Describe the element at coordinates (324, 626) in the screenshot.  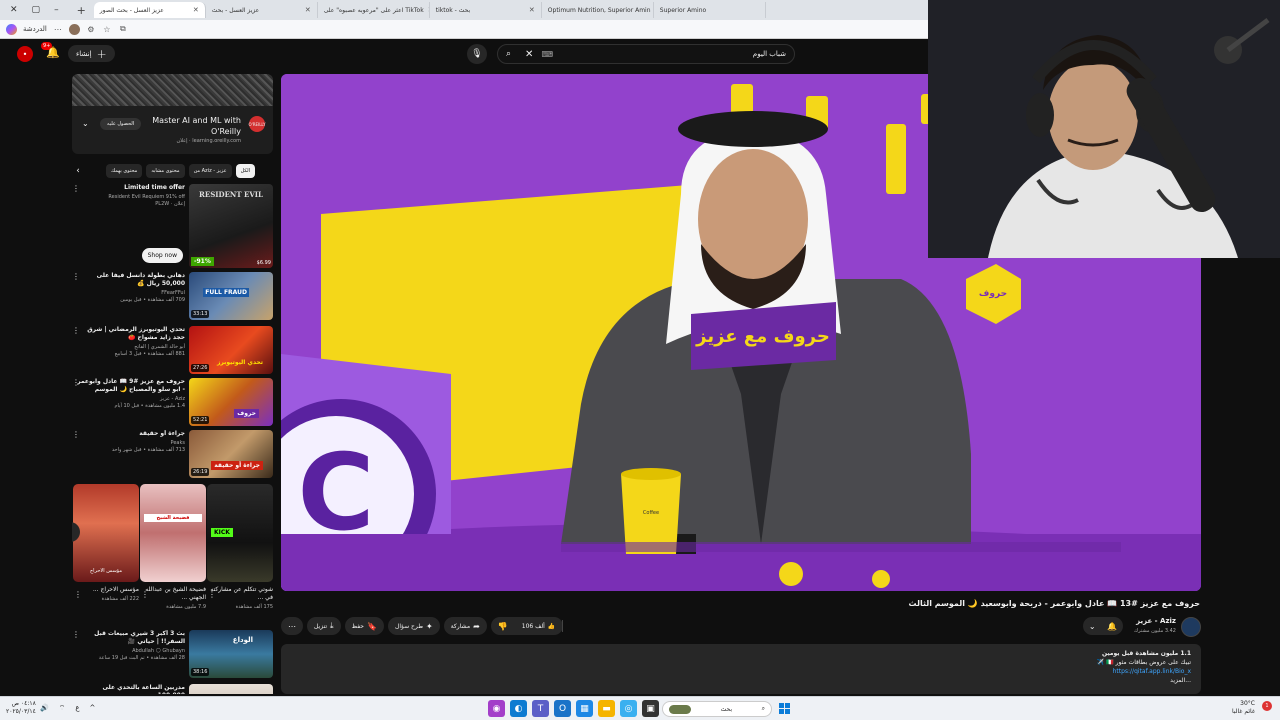
I see `download-button: تنزيل ⤓` at that location.